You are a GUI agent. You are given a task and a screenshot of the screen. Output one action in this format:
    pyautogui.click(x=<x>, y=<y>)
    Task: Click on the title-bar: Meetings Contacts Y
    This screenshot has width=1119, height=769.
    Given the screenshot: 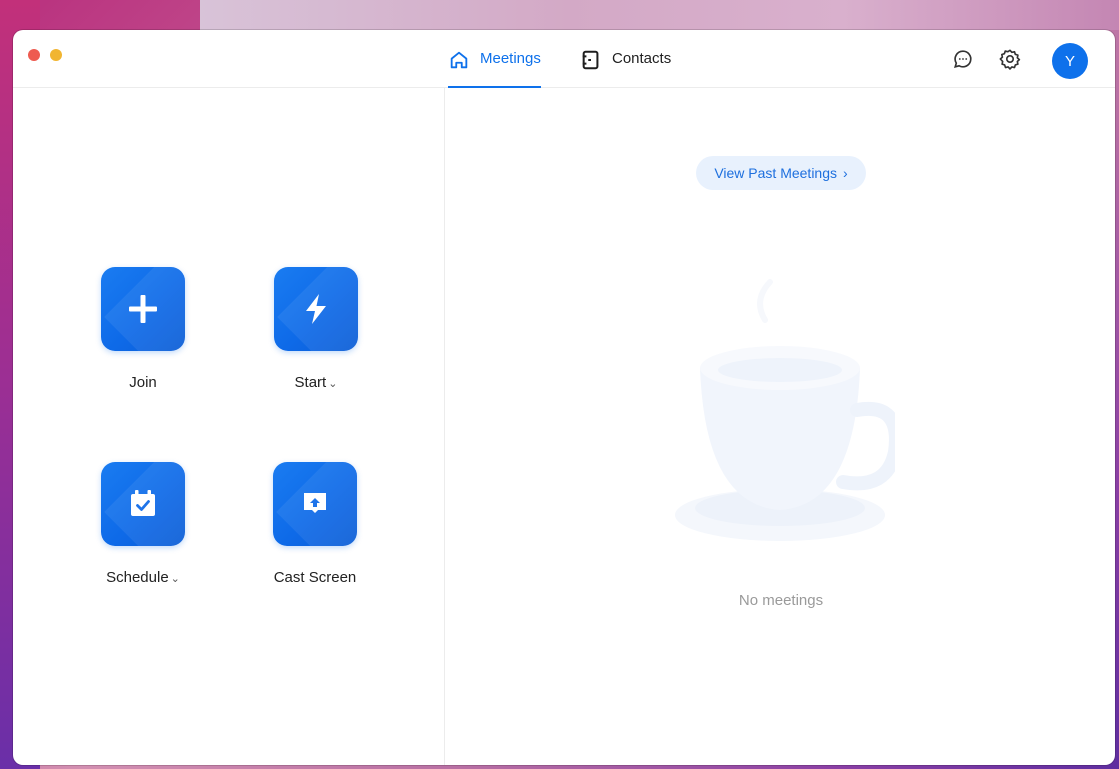 What is the action you would take?
    pyautogui.click(x=564, y=59)
    